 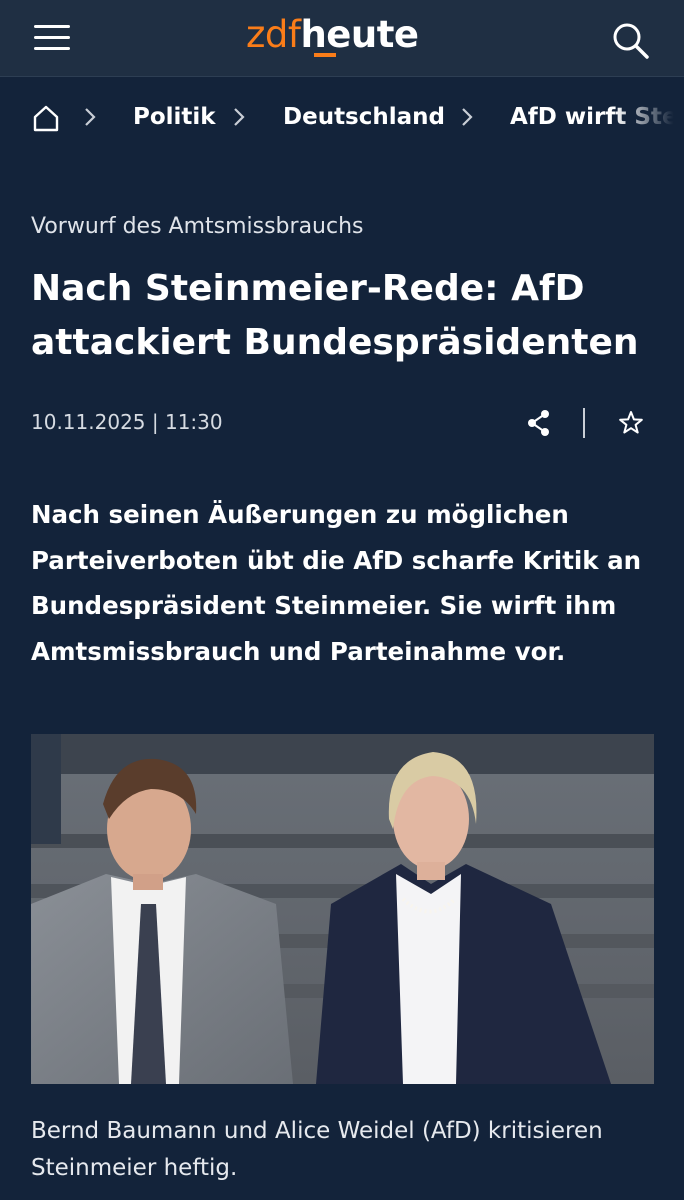 What do you see at coordinates (359, 34) in the screenshot?
I see `logo-main: heute` at bounding box center [359, 34].